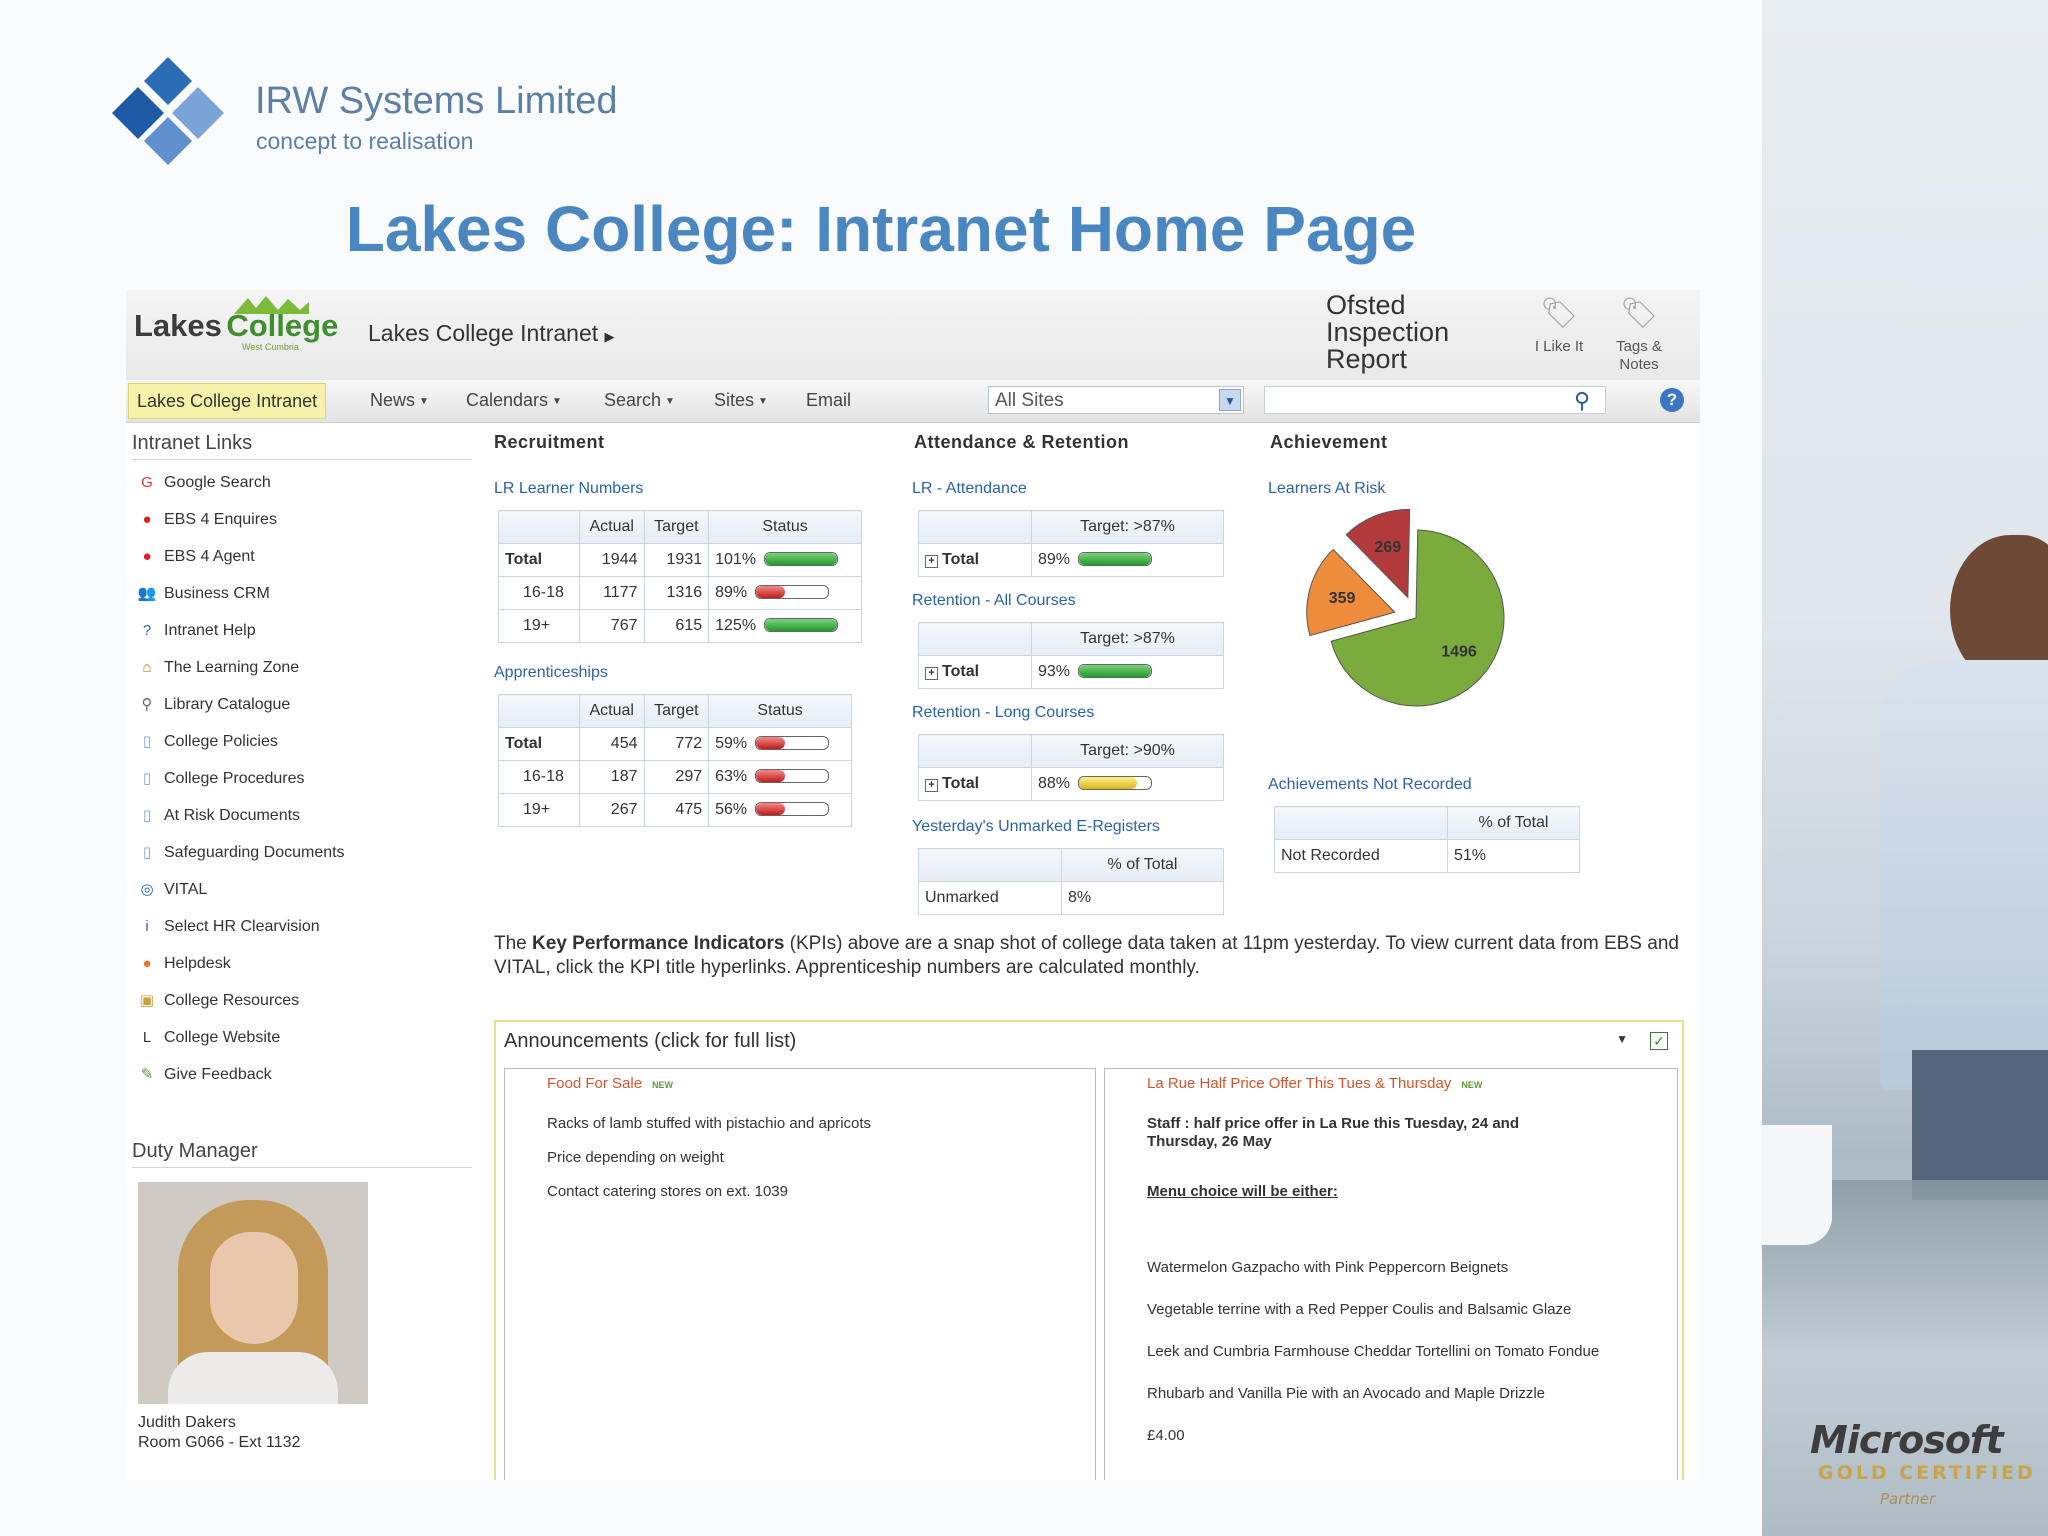 This screenshot has height=1536, width=2048. I want to click on sidebar-link: ▯ College Policies, so click(207, 742).